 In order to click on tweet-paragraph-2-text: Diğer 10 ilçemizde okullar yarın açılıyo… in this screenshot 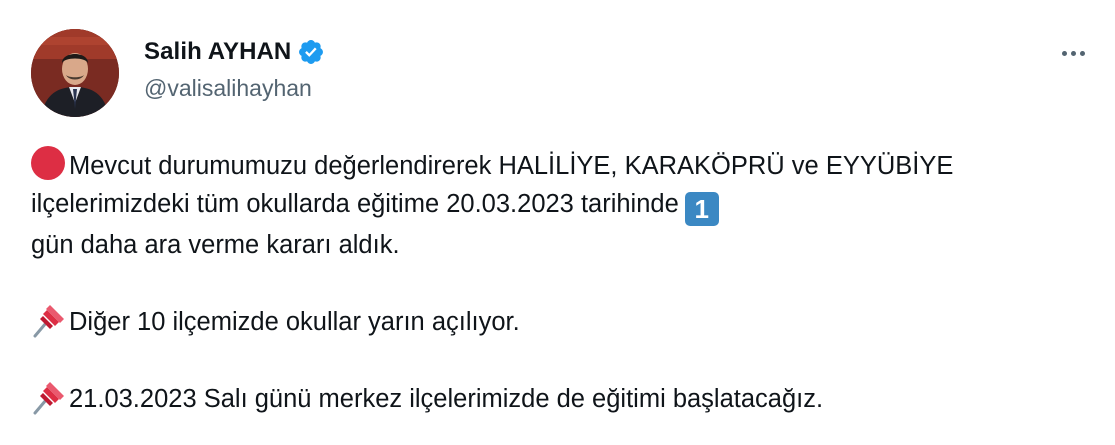, I will do `click(294, 322)`.